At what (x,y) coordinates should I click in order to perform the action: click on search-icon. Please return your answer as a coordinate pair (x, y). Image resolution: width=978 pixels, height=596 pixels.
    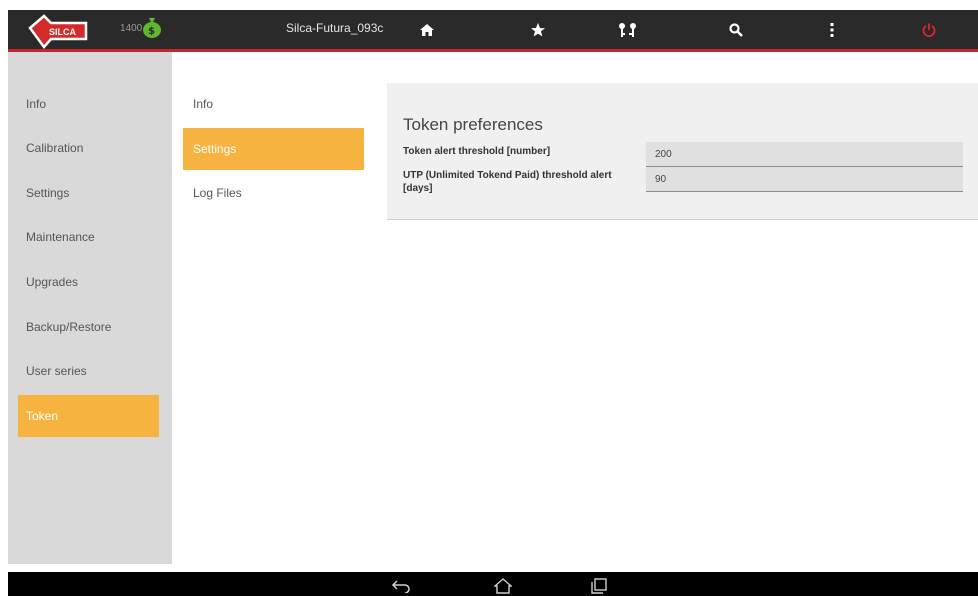
    Looking at the image, I should click on (736, 30).